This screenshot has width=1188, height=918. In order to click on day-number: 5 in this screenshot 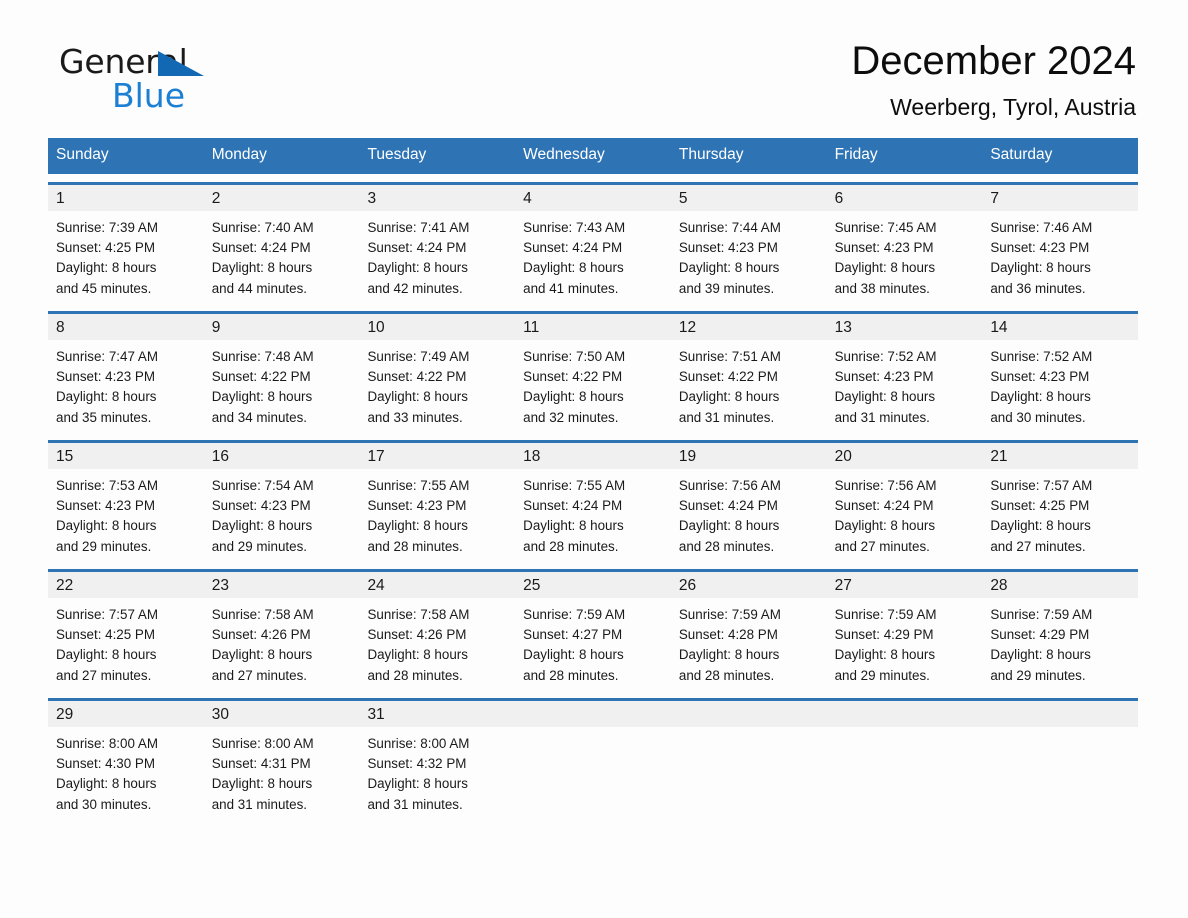, I will do `click(749, 198)`.